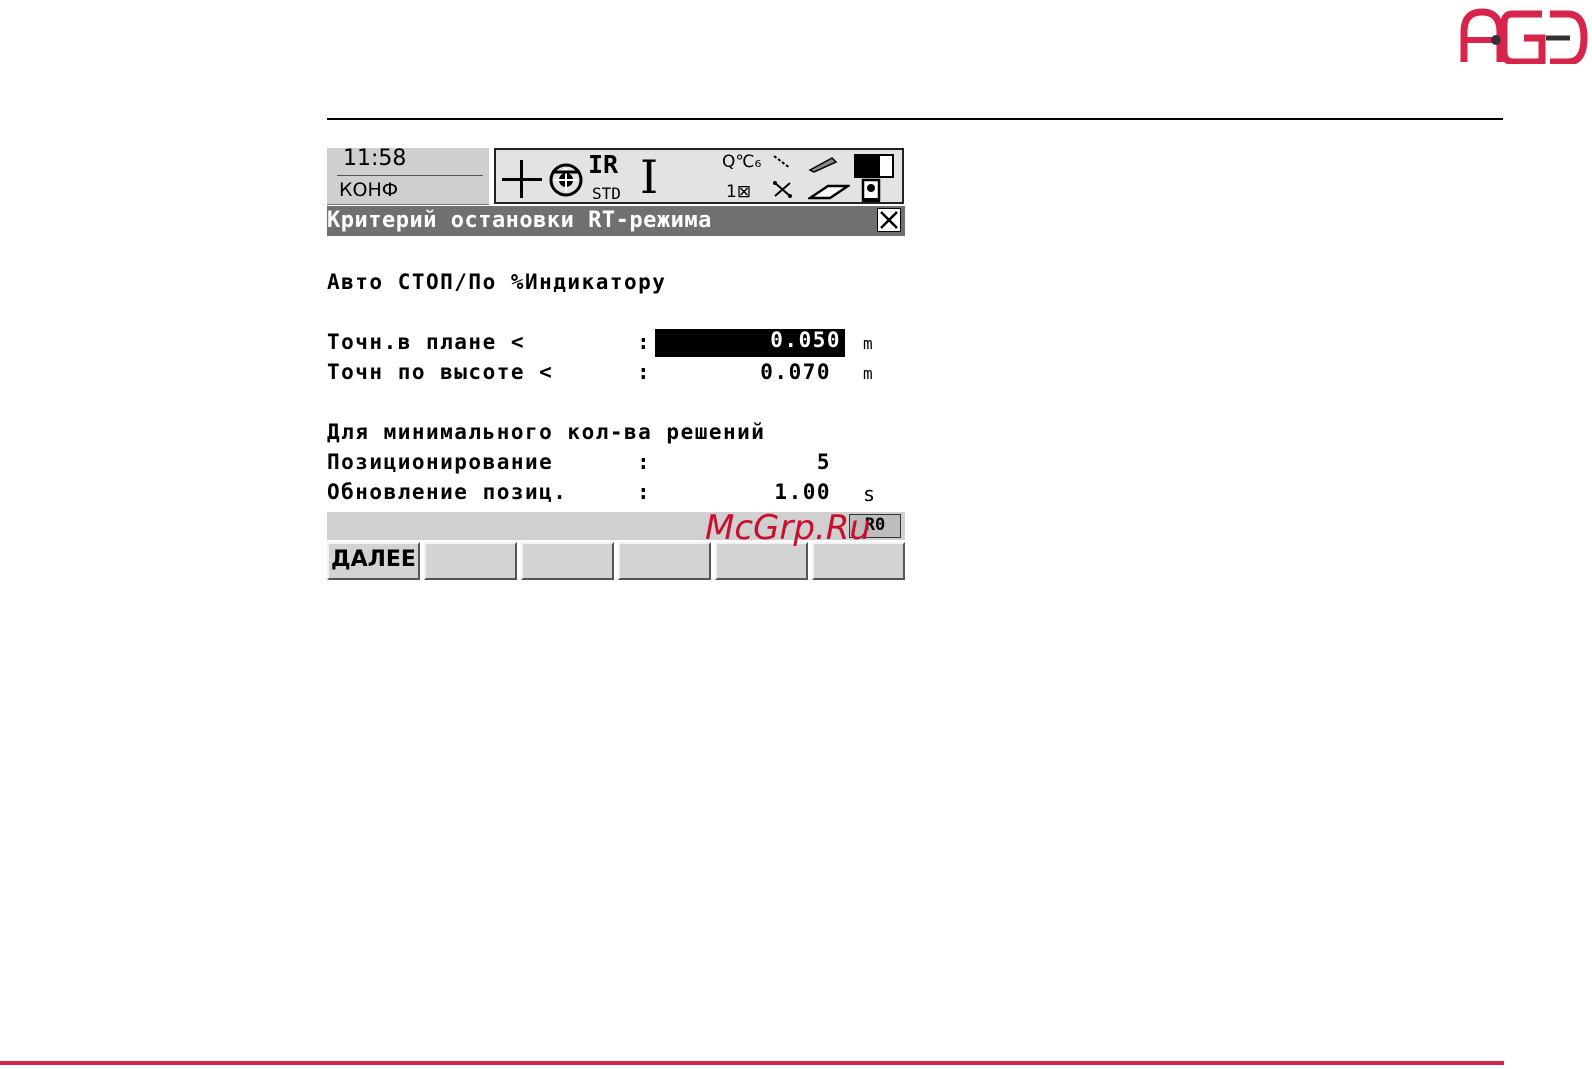  Describe the element at coordinates (874, 166) in the screenshot. I see `battery-icon` at that location.